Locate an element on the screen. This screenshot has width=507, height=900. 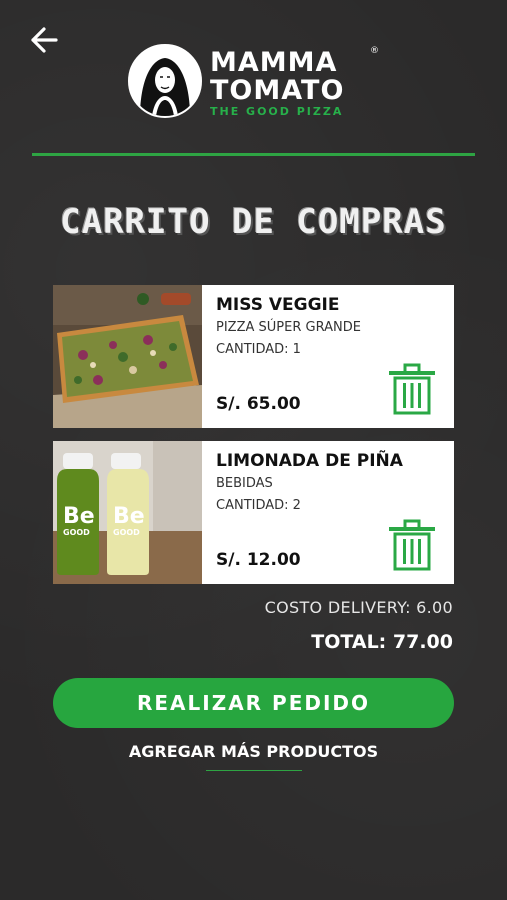
place-order-button: REALIZAR PEDIDO is located at coordinates (253, 703).